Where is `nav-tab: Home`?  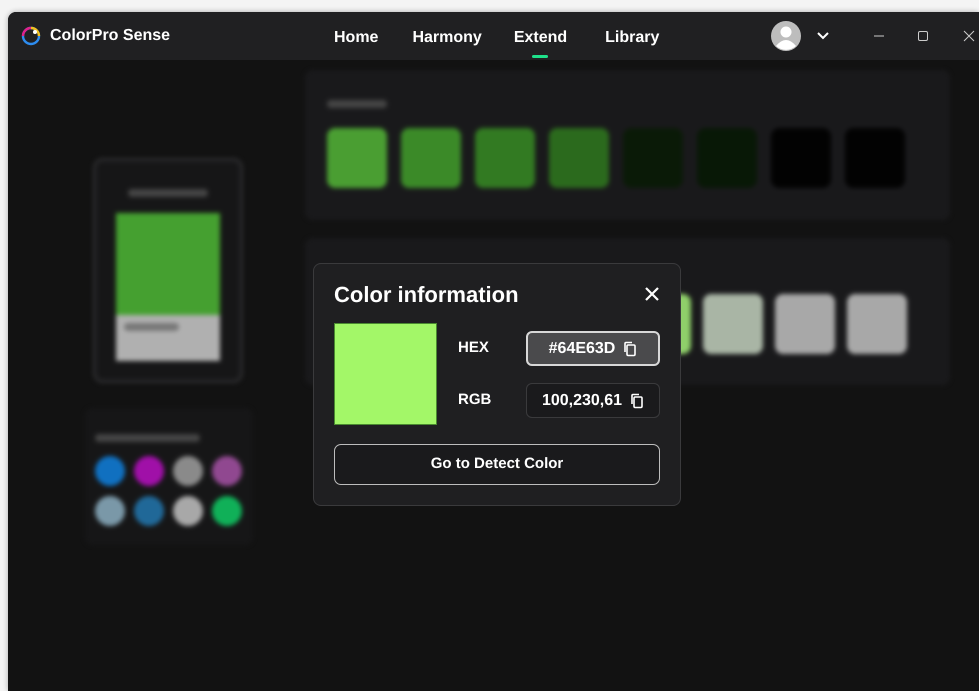
nav-tab: Home is located at coordinates (356, 38).